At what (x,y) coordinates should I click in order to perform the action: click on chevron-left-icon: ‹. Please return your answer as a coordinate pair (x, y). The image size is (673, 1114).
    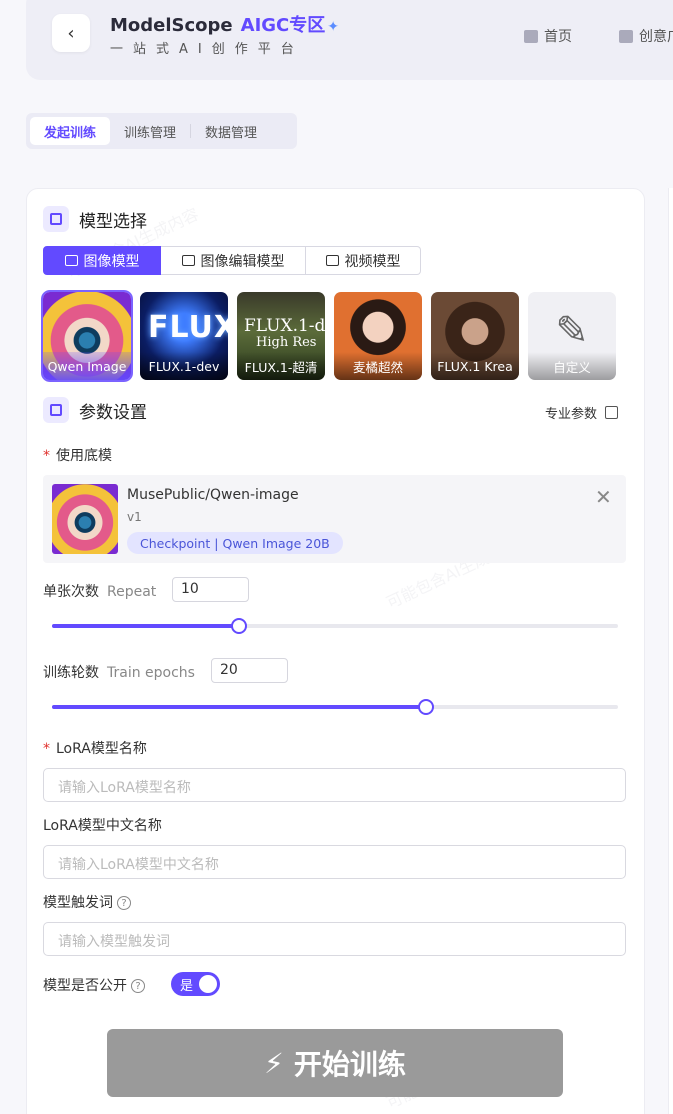
    Looking at the image, I should click on (71, 33).